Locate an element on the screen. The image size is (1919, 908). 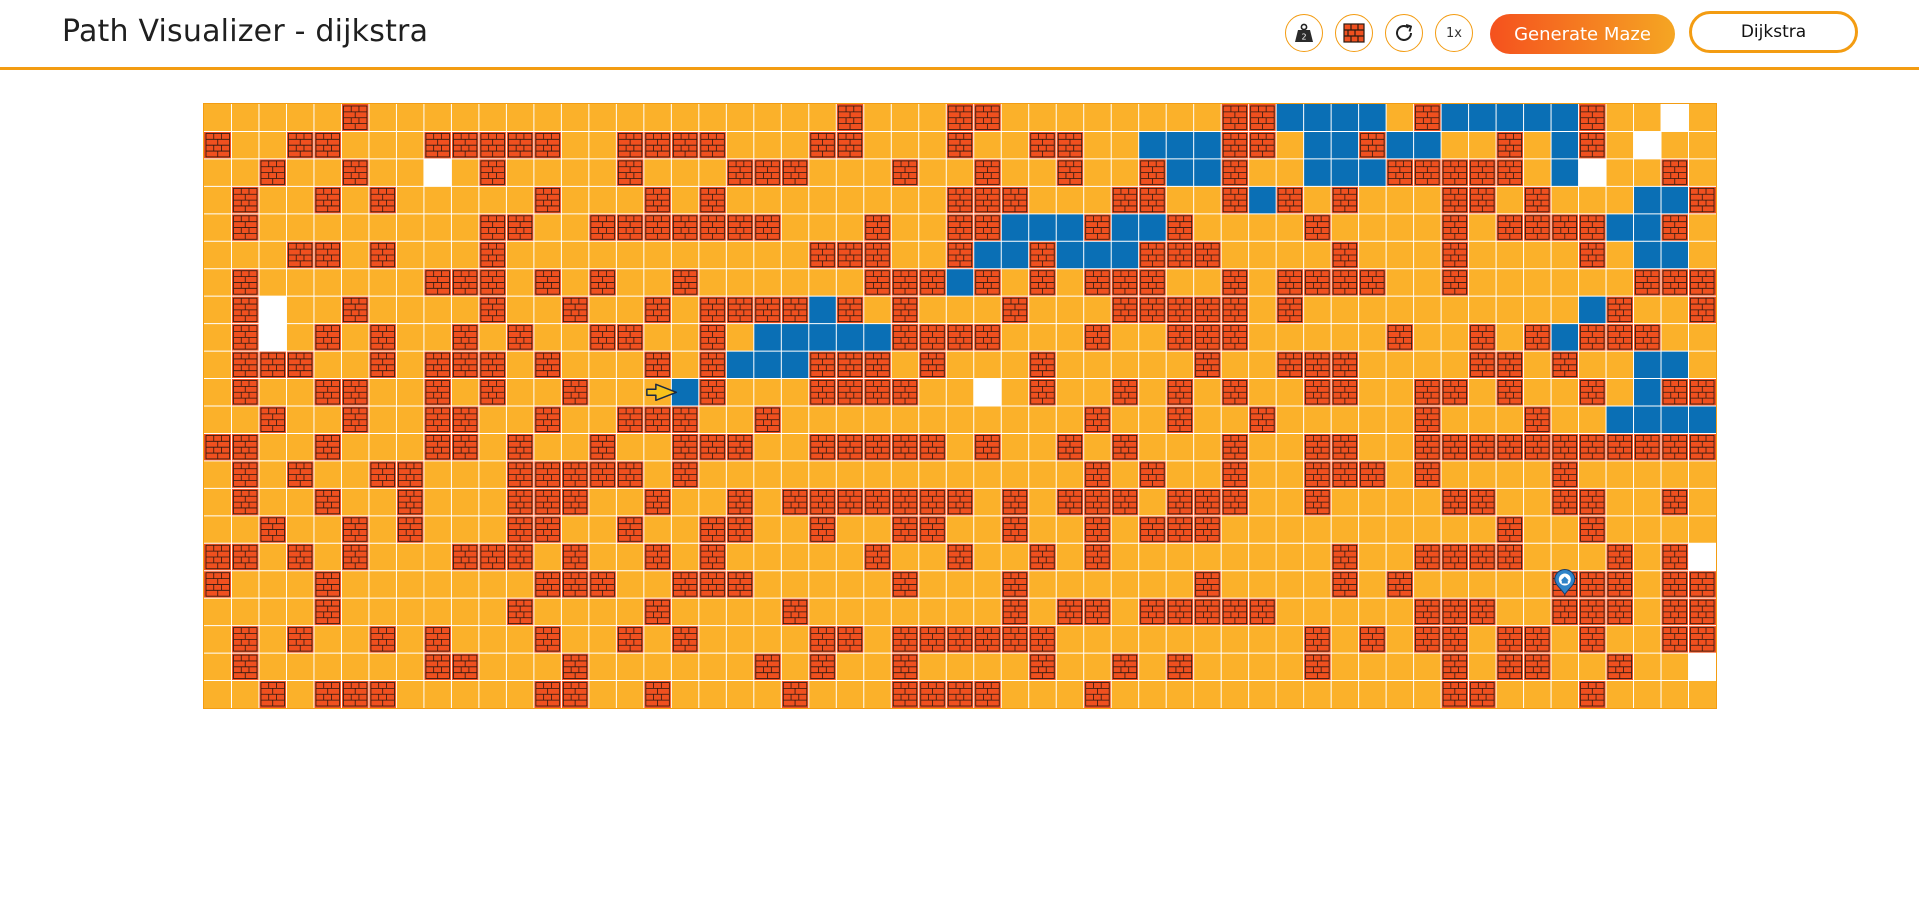
generate-maze-button: Generate Maze is located at coordinates (1582, 34).